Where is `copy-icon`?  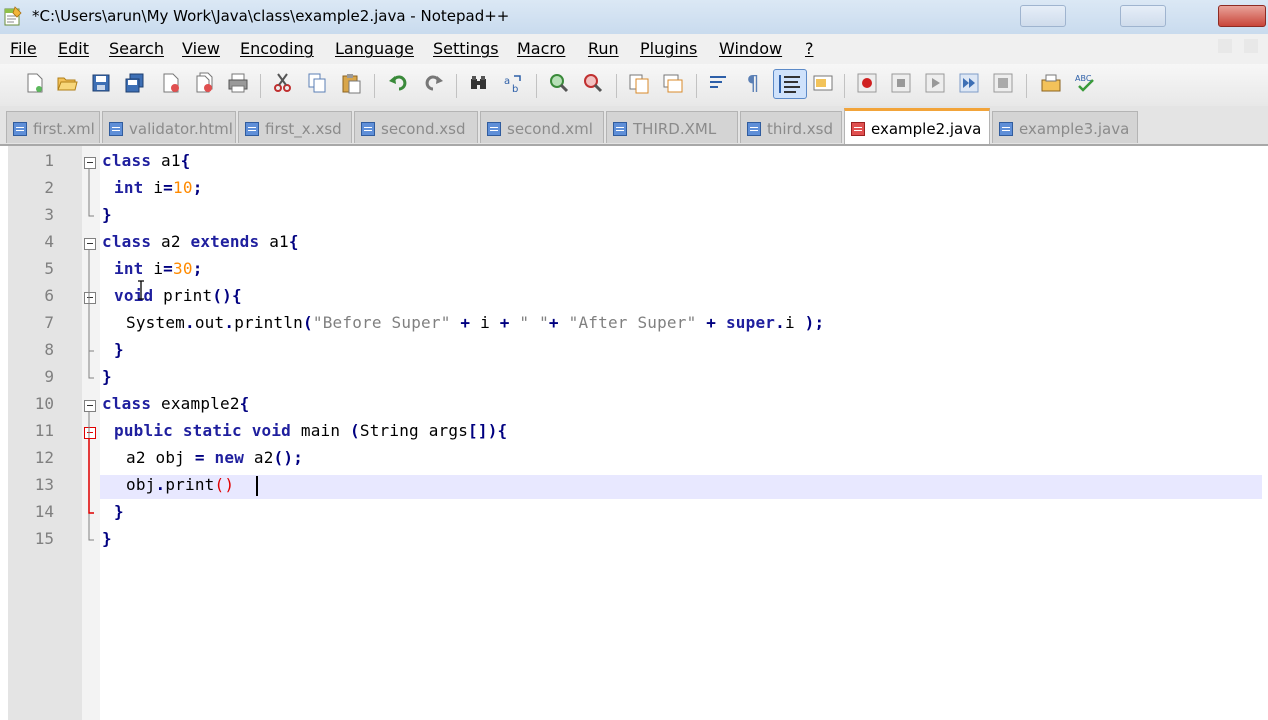 copy-icon is located at coordinates (317, 83).